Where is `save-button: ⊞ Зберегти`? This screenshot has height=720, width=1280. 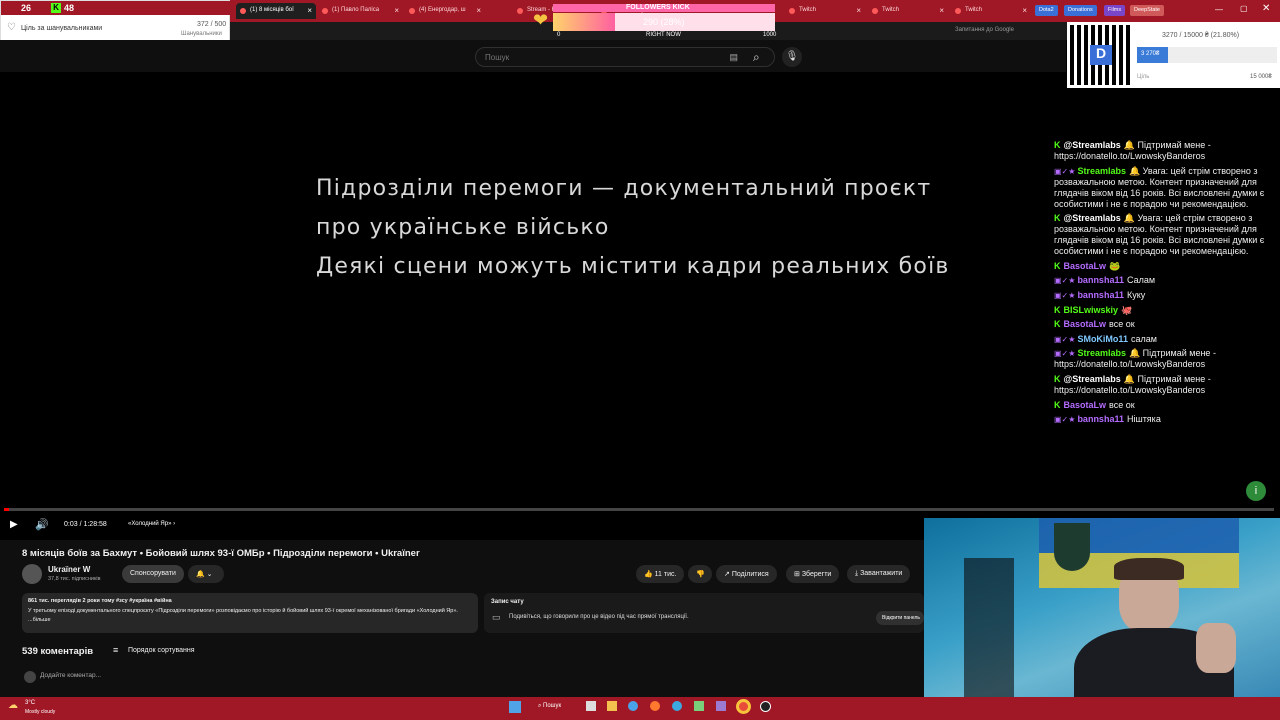 save-button: ⊞ Зберегти is located at coordinates (813, 574).